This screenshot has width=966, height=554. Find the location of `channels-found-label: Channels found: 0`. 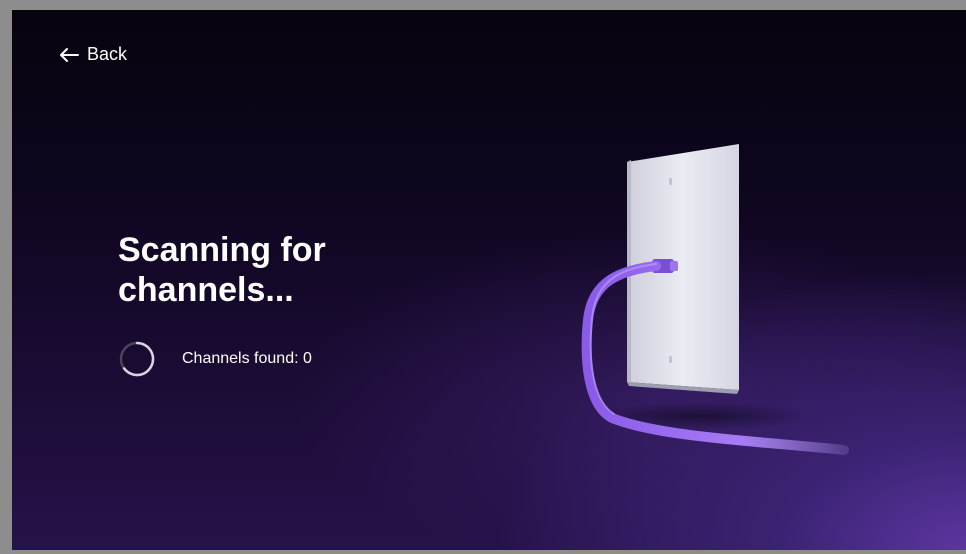

channels-found-label: Channels found: 0 is located at coordinates (247, 358).